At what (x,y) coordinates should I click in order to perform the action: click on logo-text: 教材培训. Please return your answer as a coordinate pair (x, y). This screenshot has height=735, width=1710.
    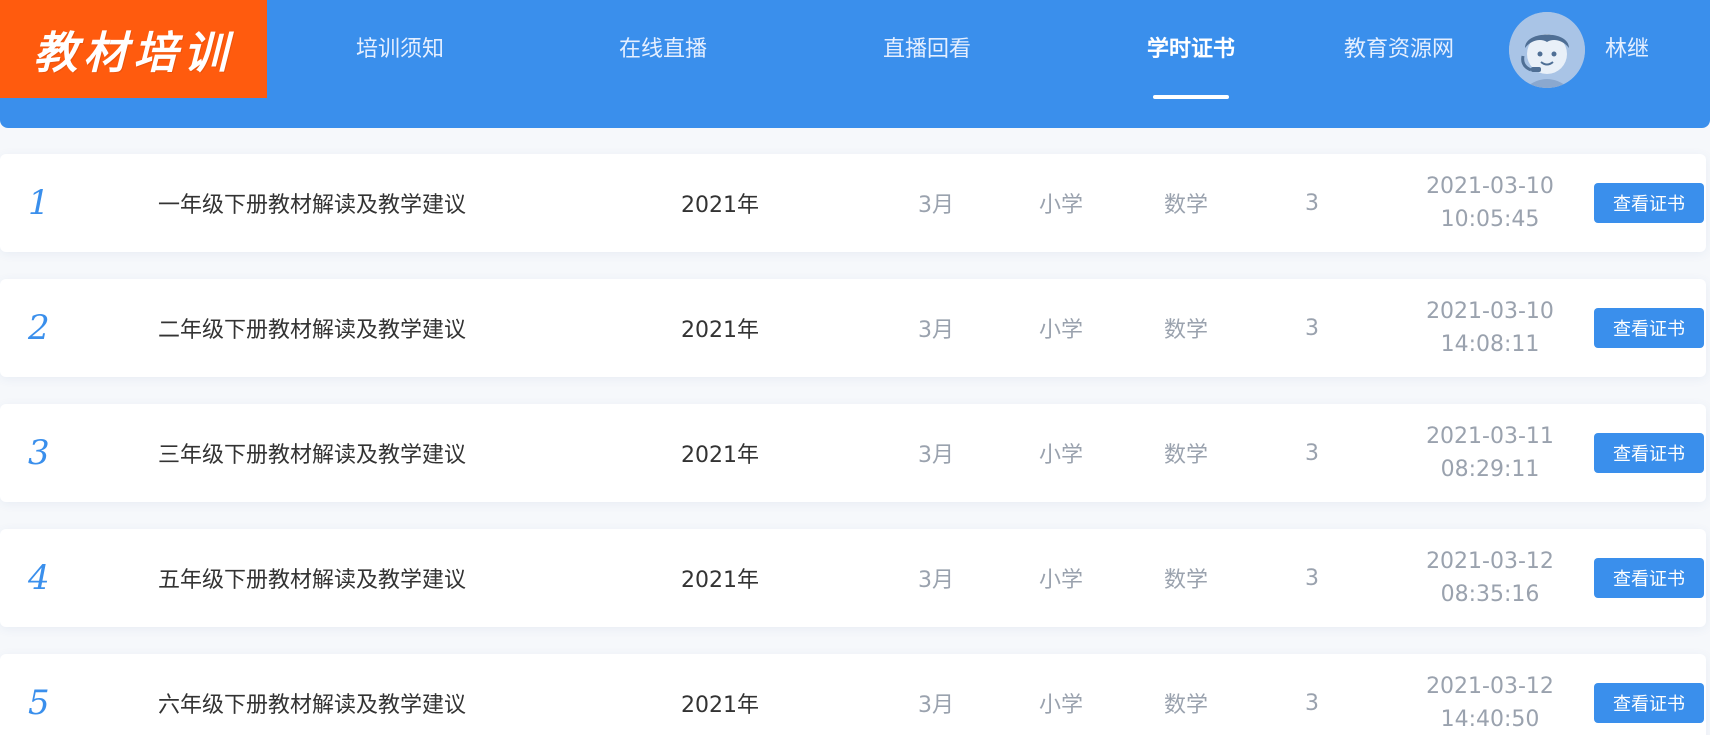
    Looking at the image, I should click on (133, 53).